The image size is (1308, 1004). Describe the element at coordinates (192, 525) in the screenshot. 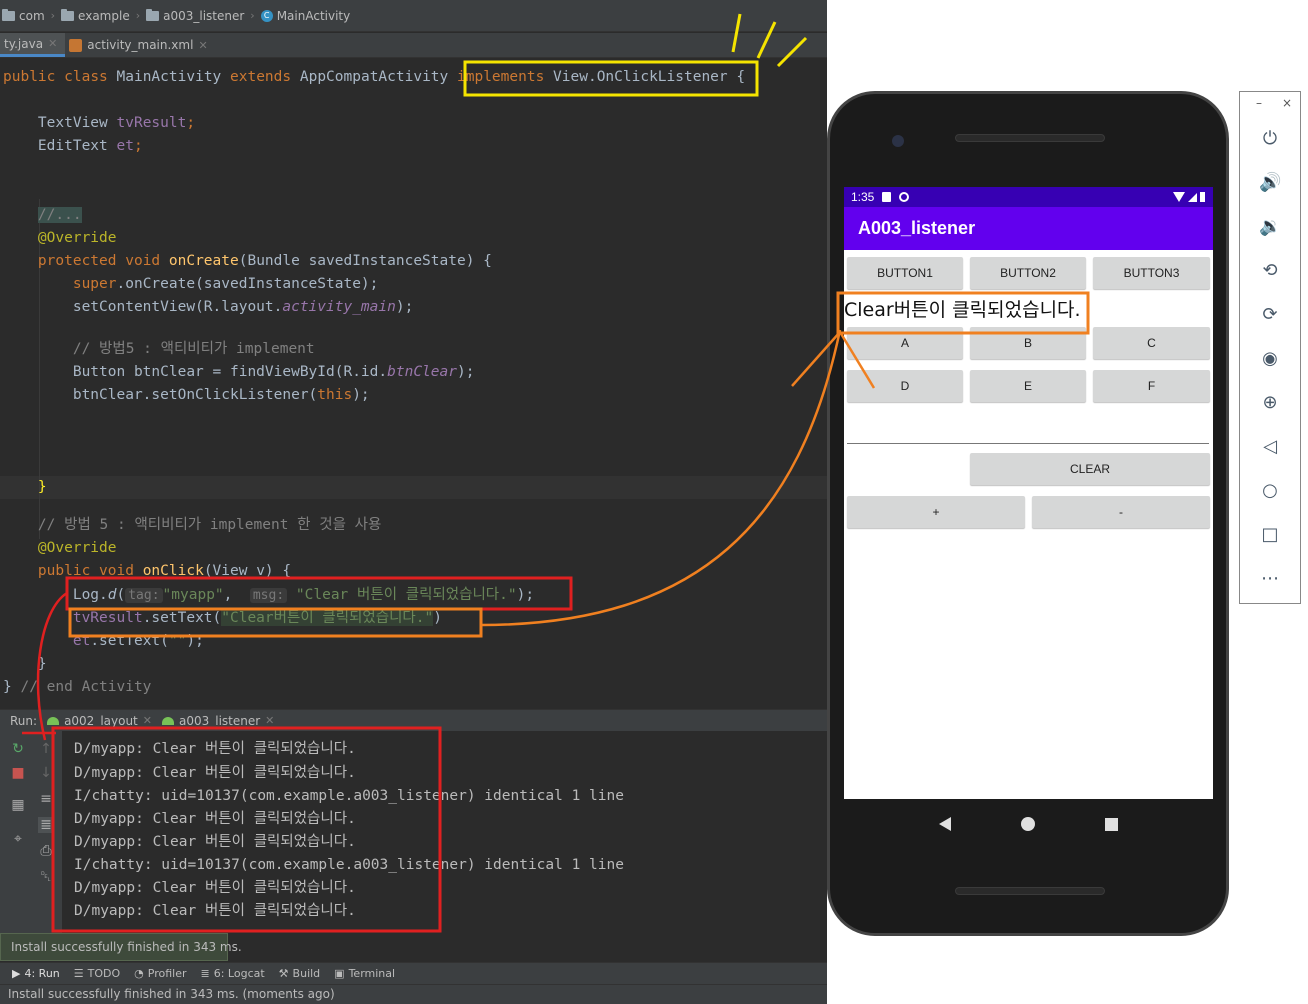

I see `code-line-comment-method5-use: // 방법 5 : 액티비티가 implement 한 것을 사용` at that location.